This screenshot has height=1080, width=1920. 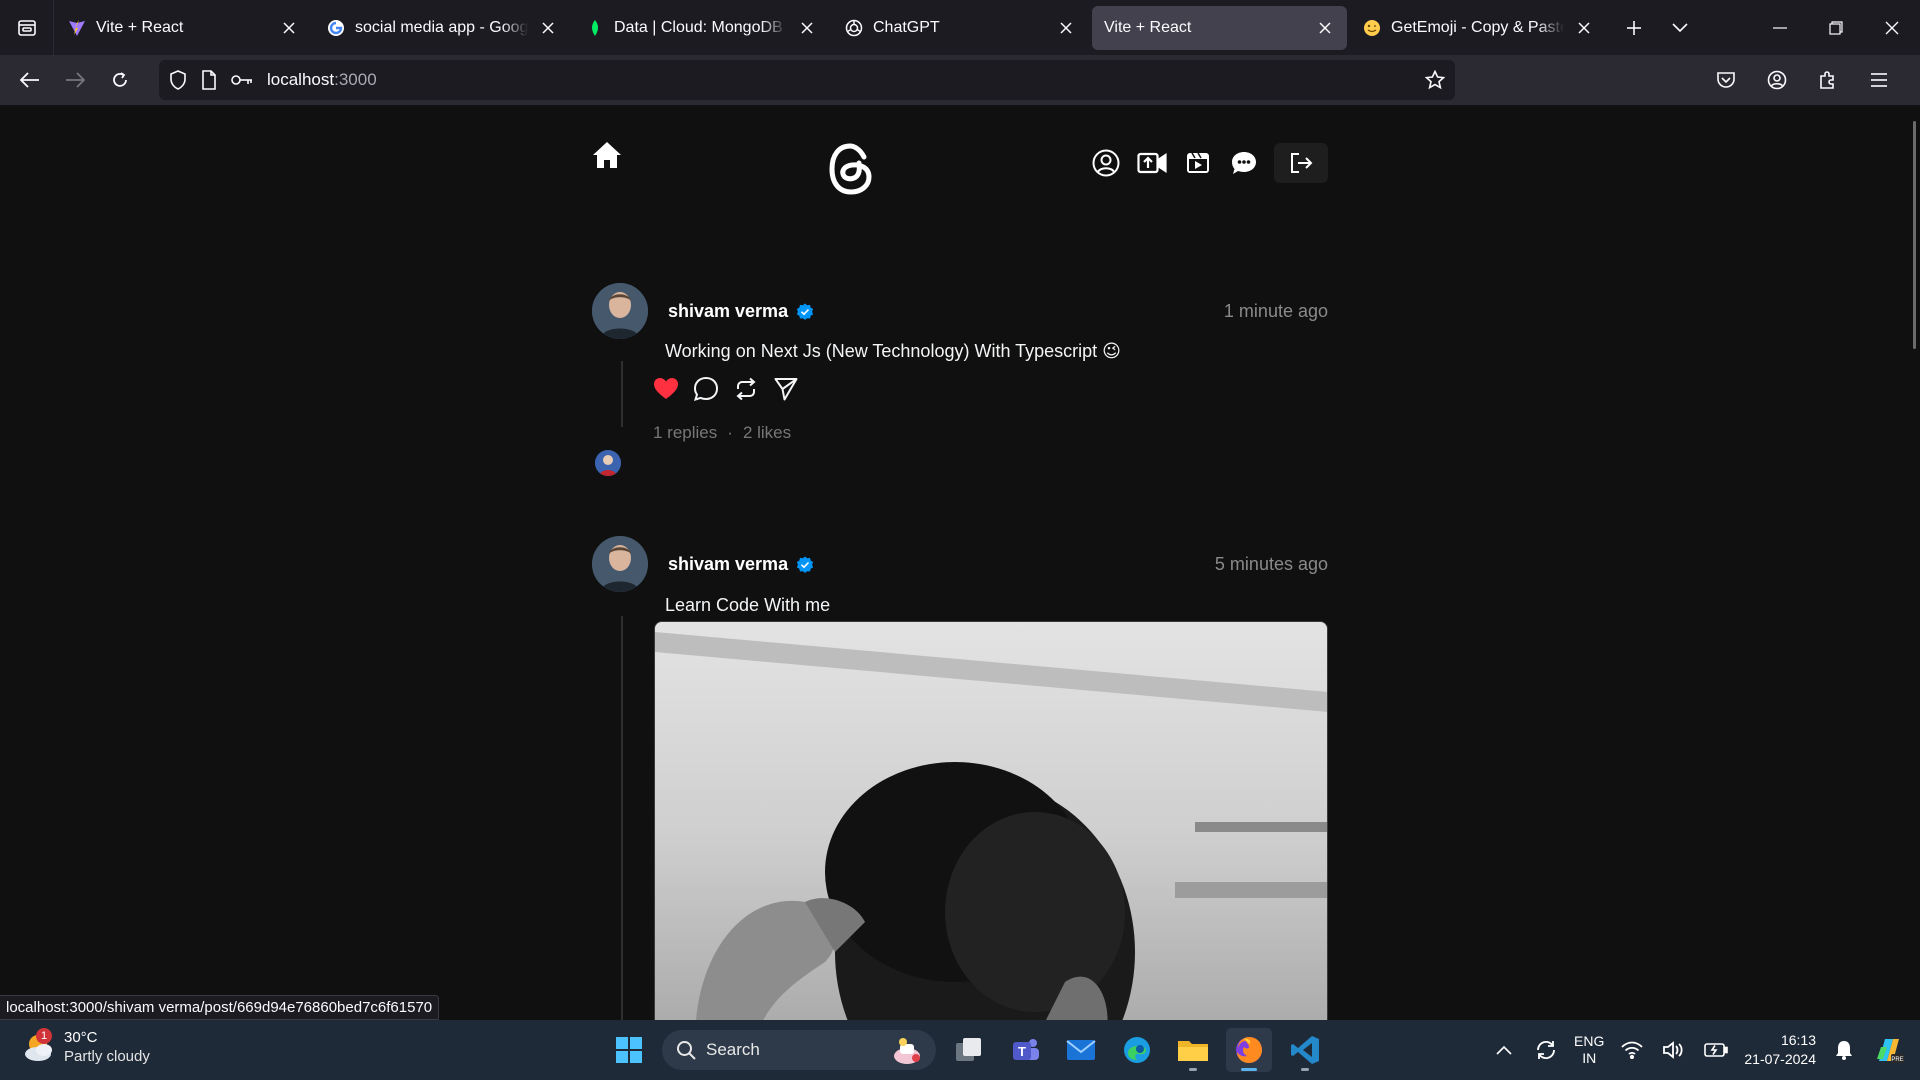 What do you see at coordinates (1777, 80) in the screenshot?
I see `account-button` at bounding box center [1777, 80].